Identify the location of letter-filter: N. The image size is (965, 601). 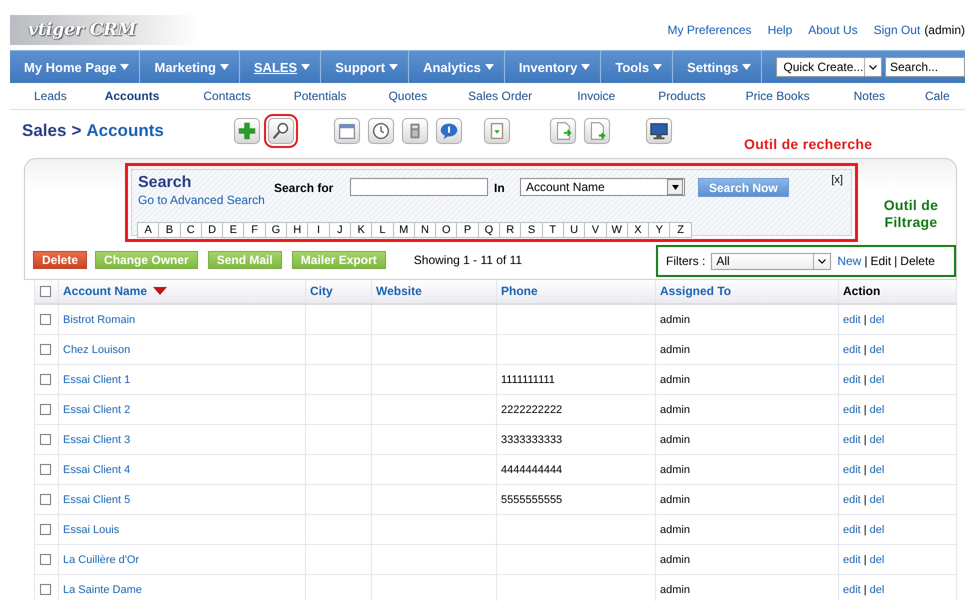
(425, 230).